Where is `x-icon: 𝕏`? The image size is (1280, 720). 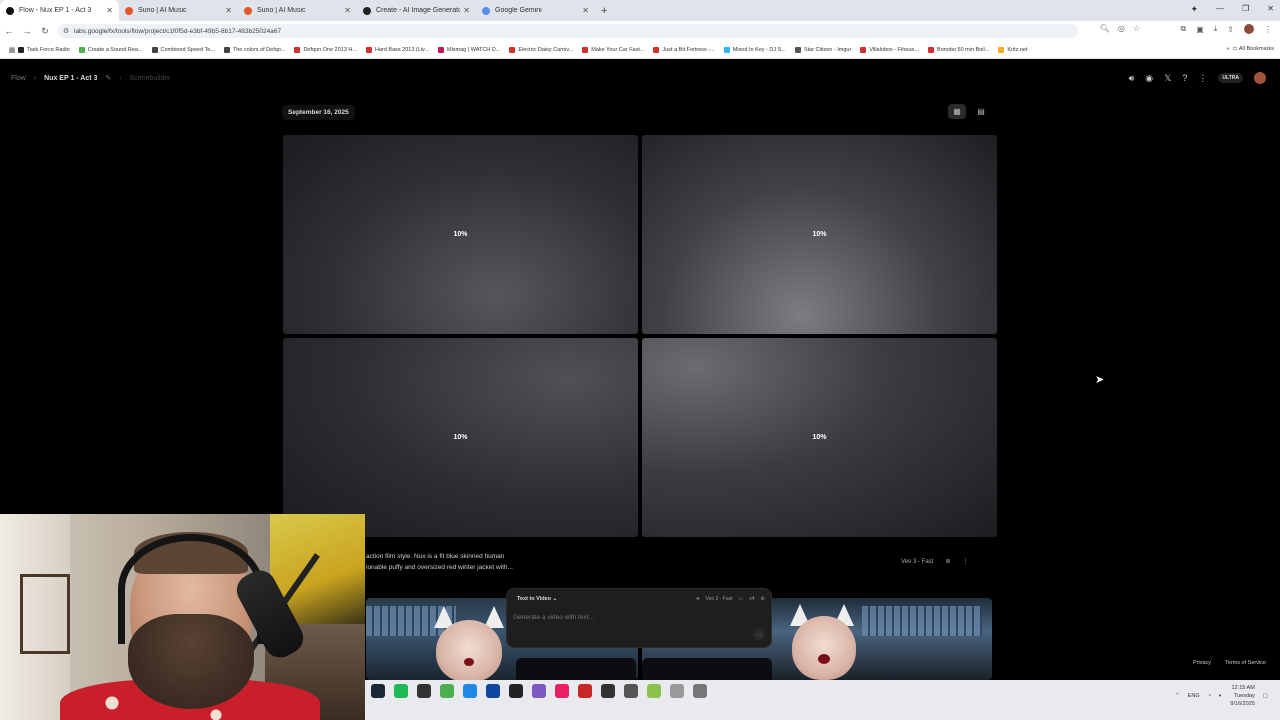
x-icon: 𝕏 is located at coordinates (1167, 78).